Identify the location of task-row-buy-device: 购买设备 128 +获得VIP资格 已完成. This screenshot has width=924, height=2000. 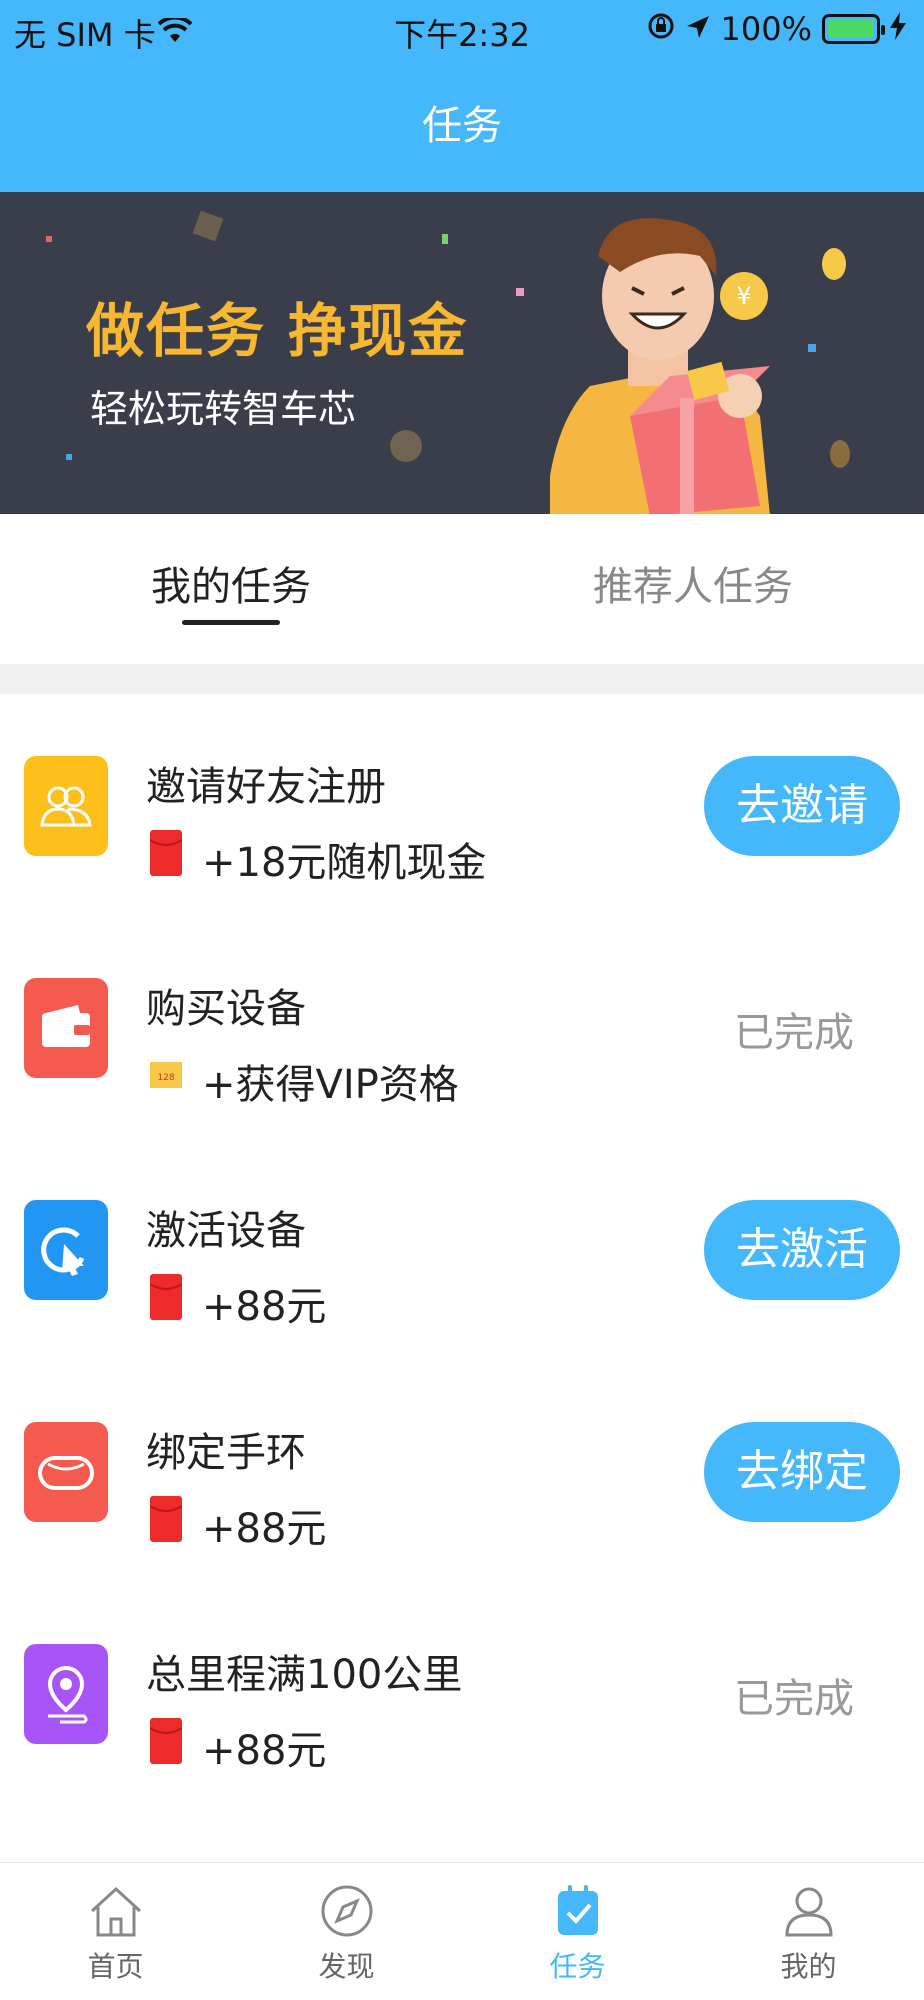
(462, 1027).